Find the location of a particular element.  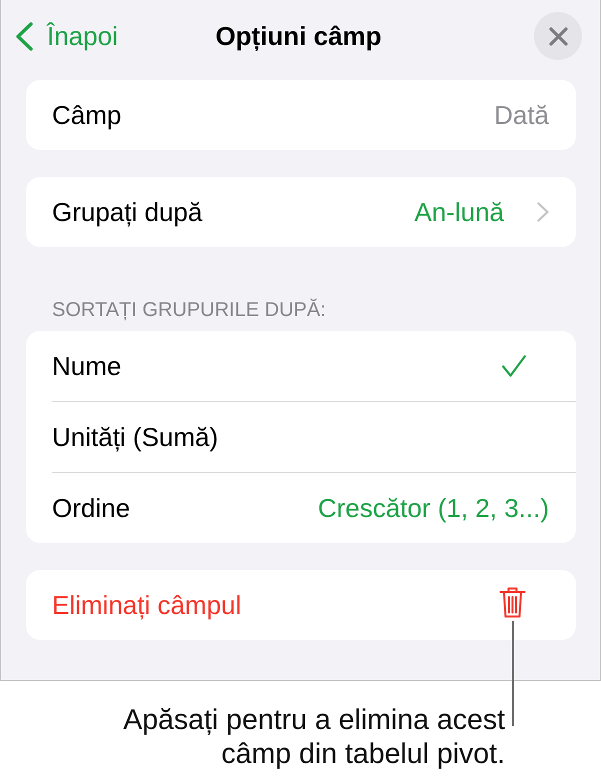

group-by-label: Grupați după is located at coordinates (127, 212).